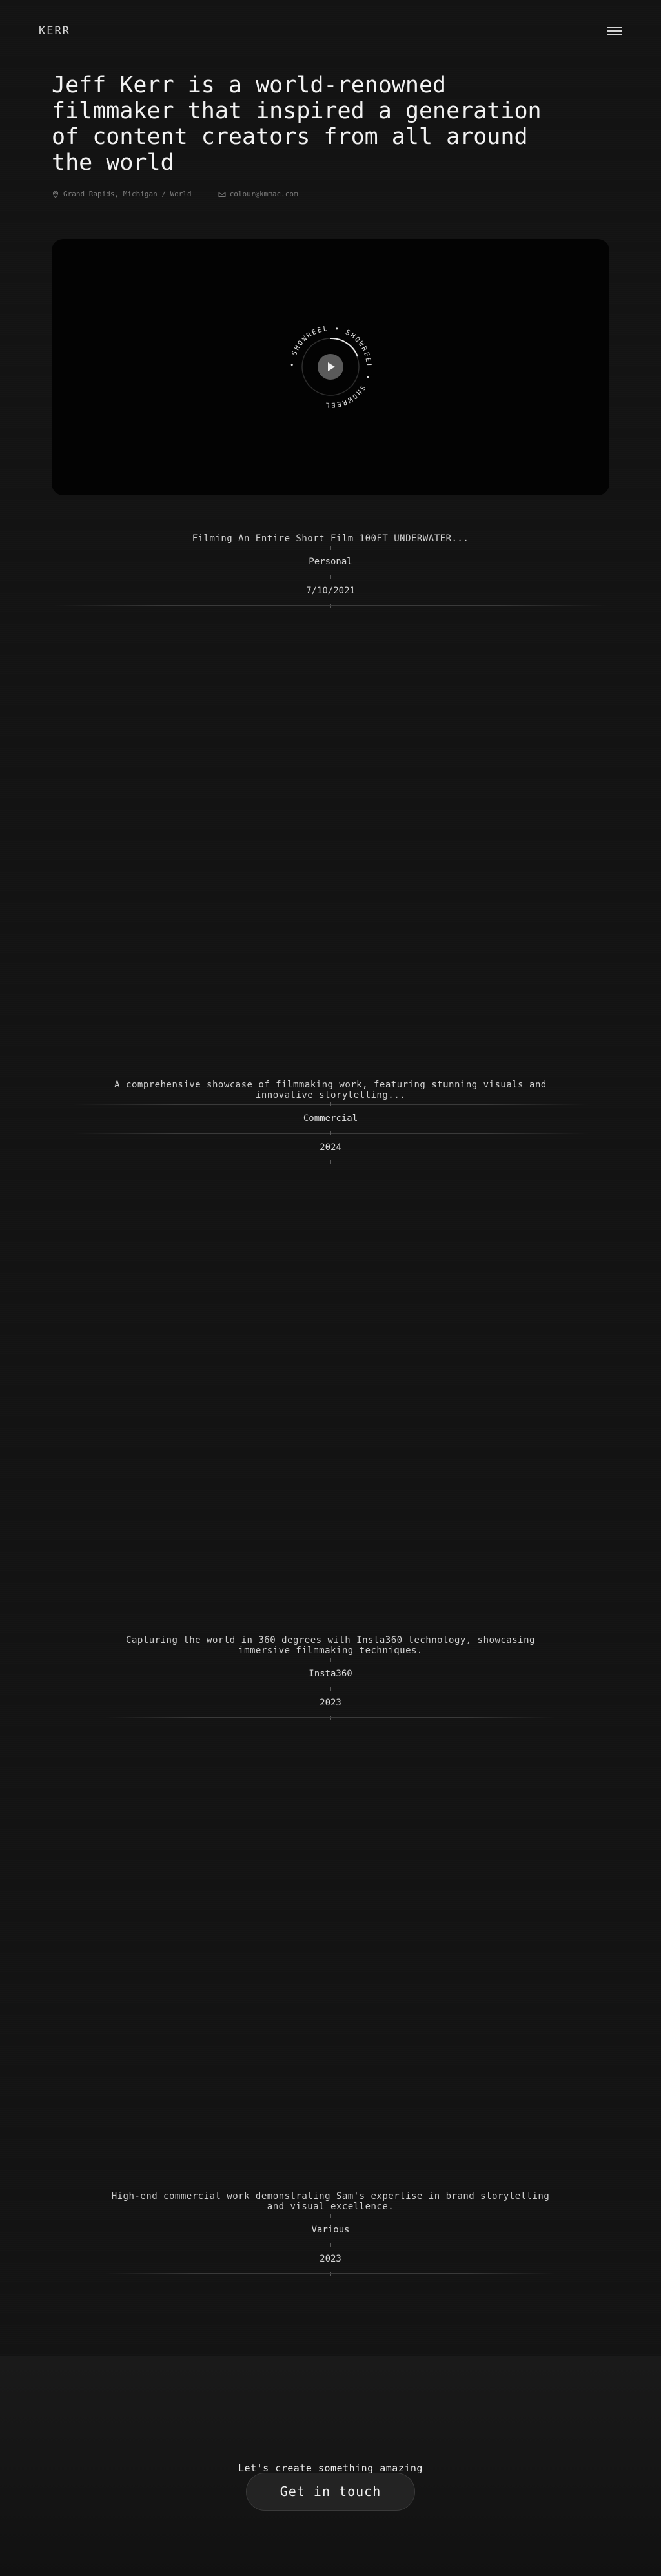  I want to click on project-date: 2024, so click(330, 1147).